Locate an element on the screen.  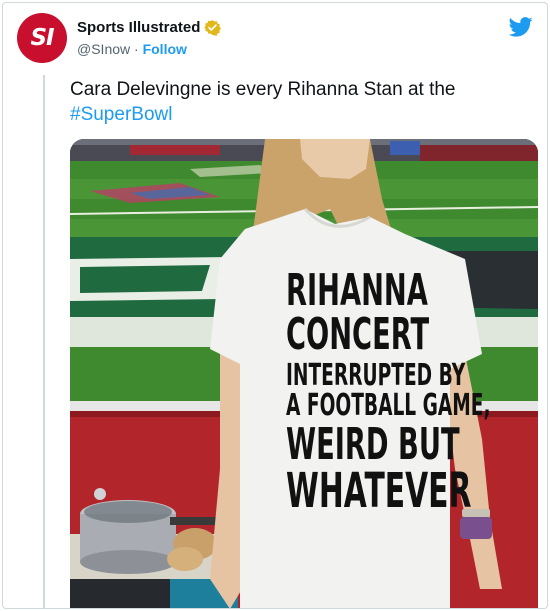
shirt-line-5: WEIRD BUT is located at coordinates (373, 444).